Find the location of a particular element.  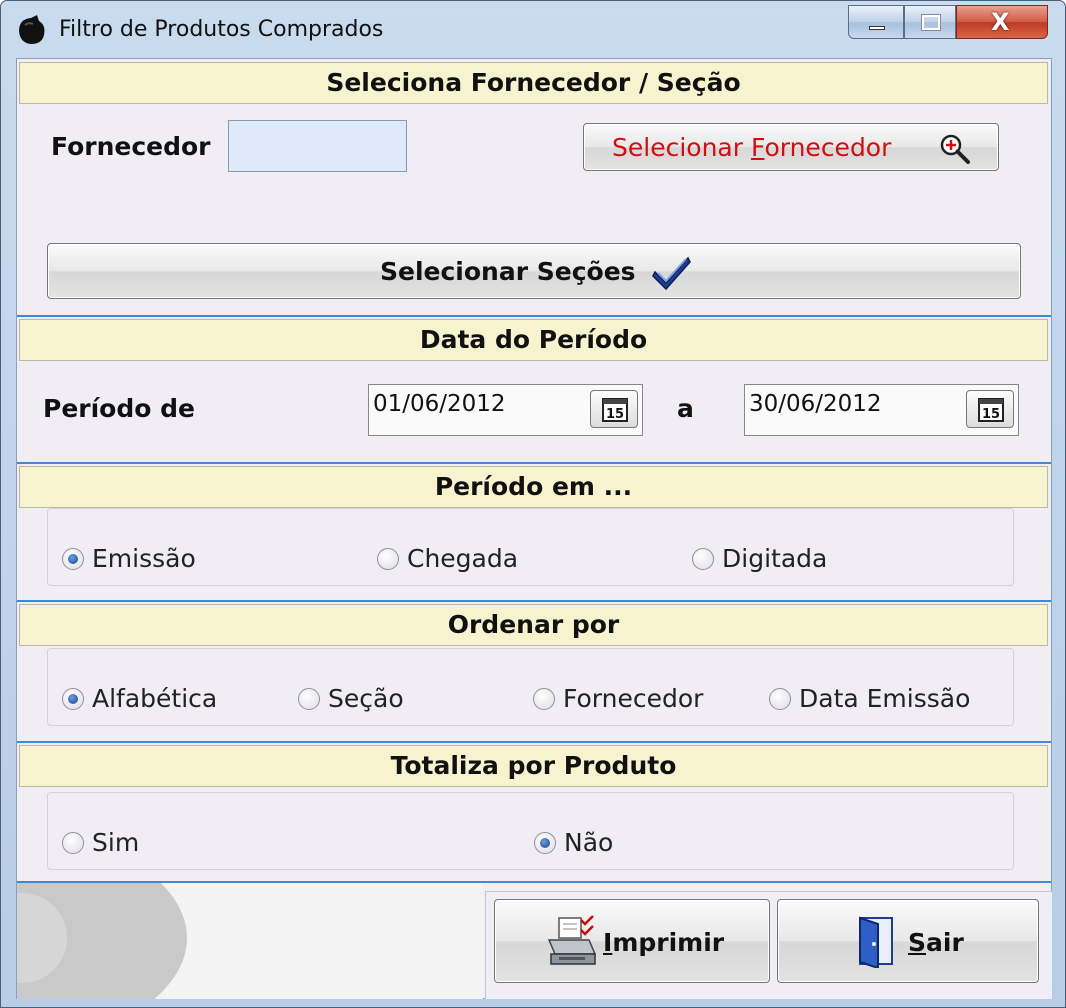

periodo-separator-label: a is located at coordinates (685, 408).